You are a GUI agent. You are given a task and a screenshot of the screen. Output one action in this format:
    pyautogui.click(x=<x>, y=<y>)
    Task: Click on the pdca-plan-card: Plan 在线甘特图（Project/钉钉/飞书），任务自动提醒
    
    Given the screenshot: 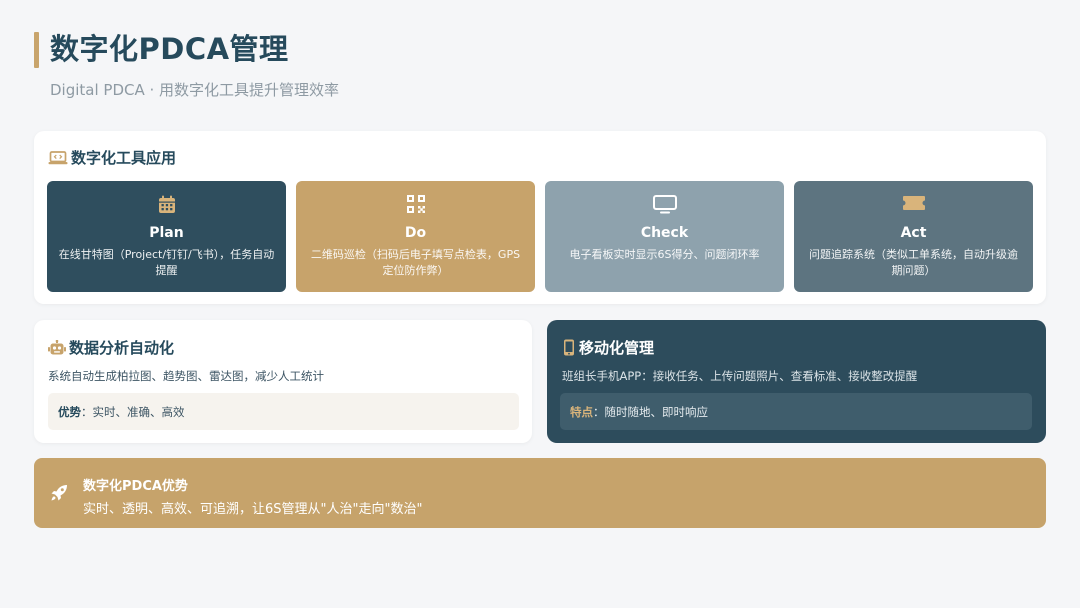 What is the action you would take?
    pyautogui.click(x=166, y=236)
    